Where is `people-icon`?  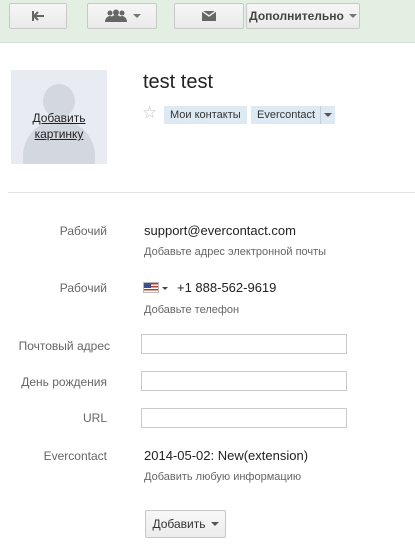
people-icon is located at coordinates (115, 15).